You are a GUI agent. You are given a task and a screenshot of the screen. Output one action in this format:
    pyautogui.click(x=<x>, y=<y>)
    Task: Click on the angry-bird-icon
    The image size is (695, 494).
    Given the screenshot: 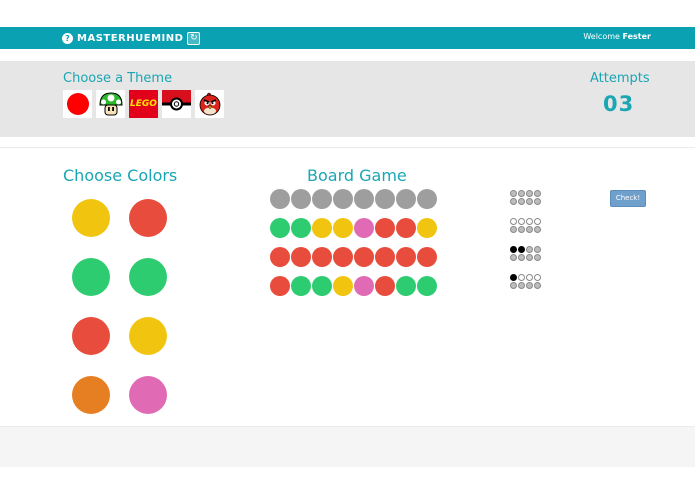 What is the action you would take?
    pyautogui.click(x=209, y=104)
    